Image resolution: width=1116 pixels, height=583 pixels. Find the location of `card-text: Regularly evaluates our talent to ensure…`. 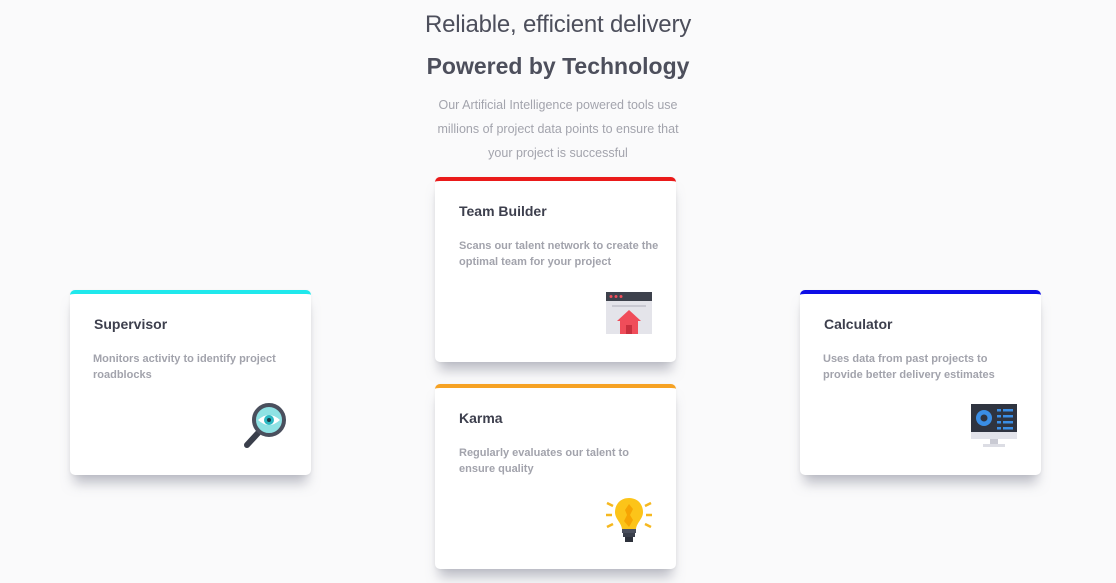

card-text: Regularly evaluates our talent to ensure… is located at coordinates (544, 461).